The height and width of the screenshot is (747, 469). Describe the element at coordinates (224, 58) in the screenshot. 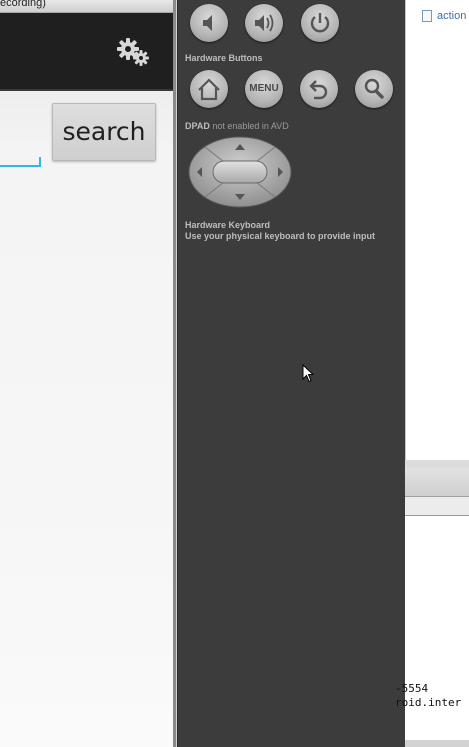

I see `hardware-buttons-label: Hardware Buttons` at that location.